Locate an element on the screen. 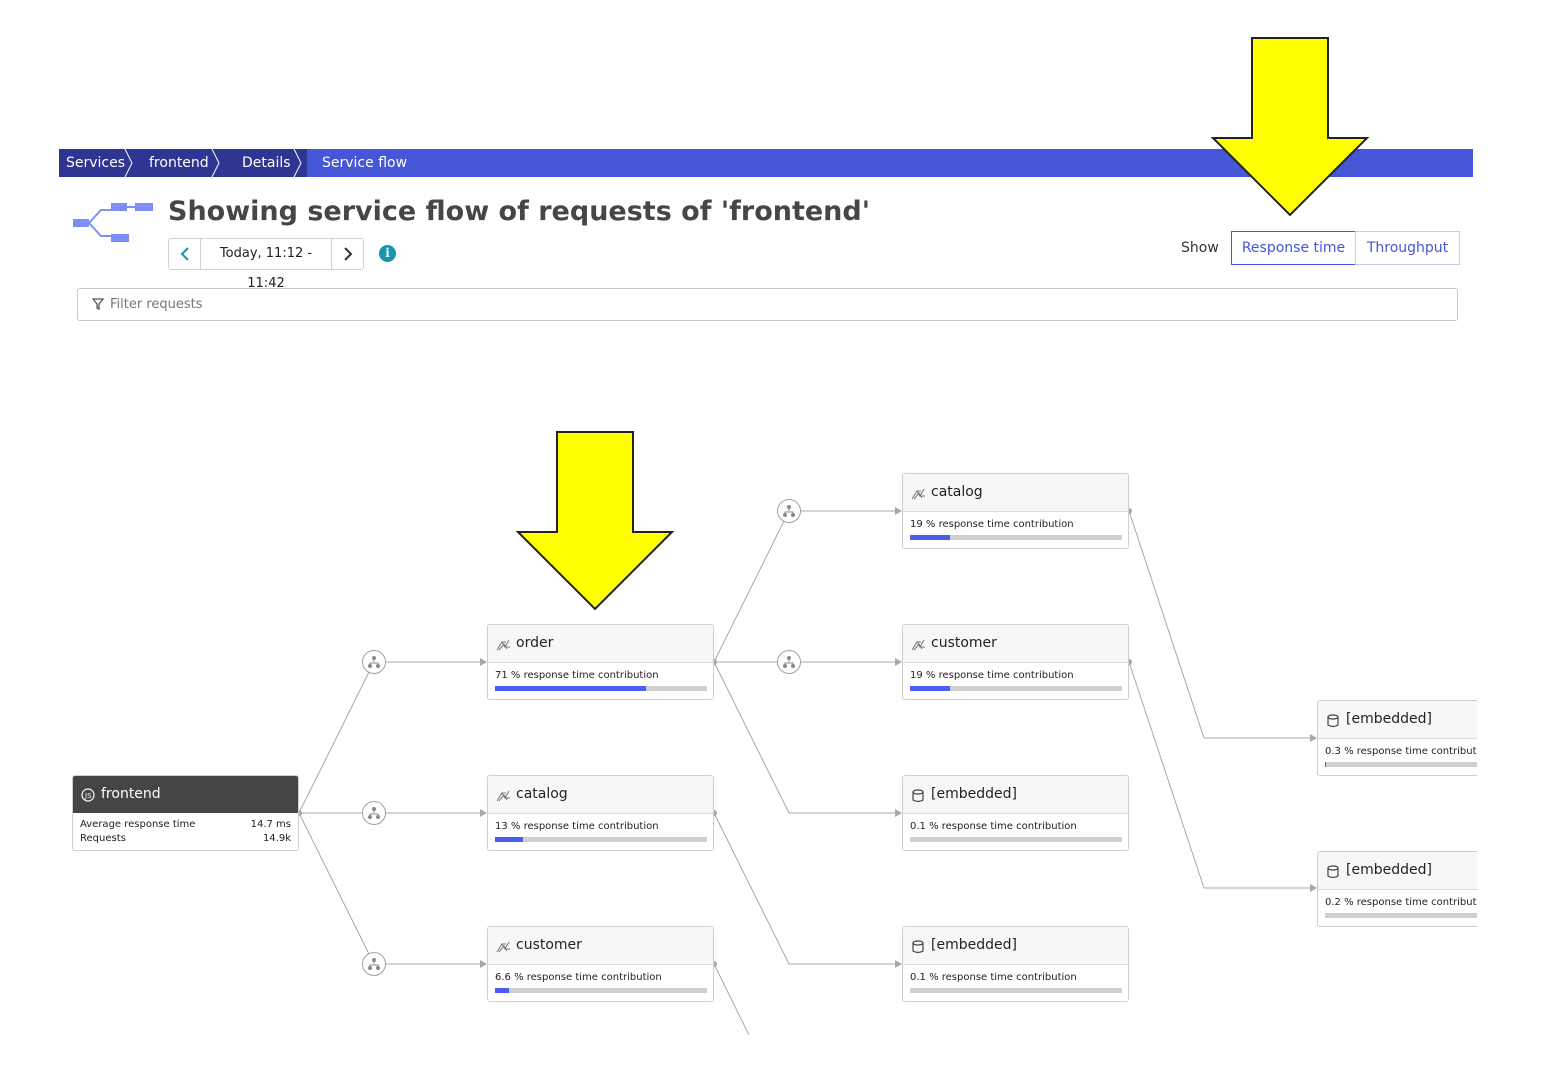 Image resolution: width=1548 pixels, height=1080 pixels. node-name: order is located at coordinates (535, 643).